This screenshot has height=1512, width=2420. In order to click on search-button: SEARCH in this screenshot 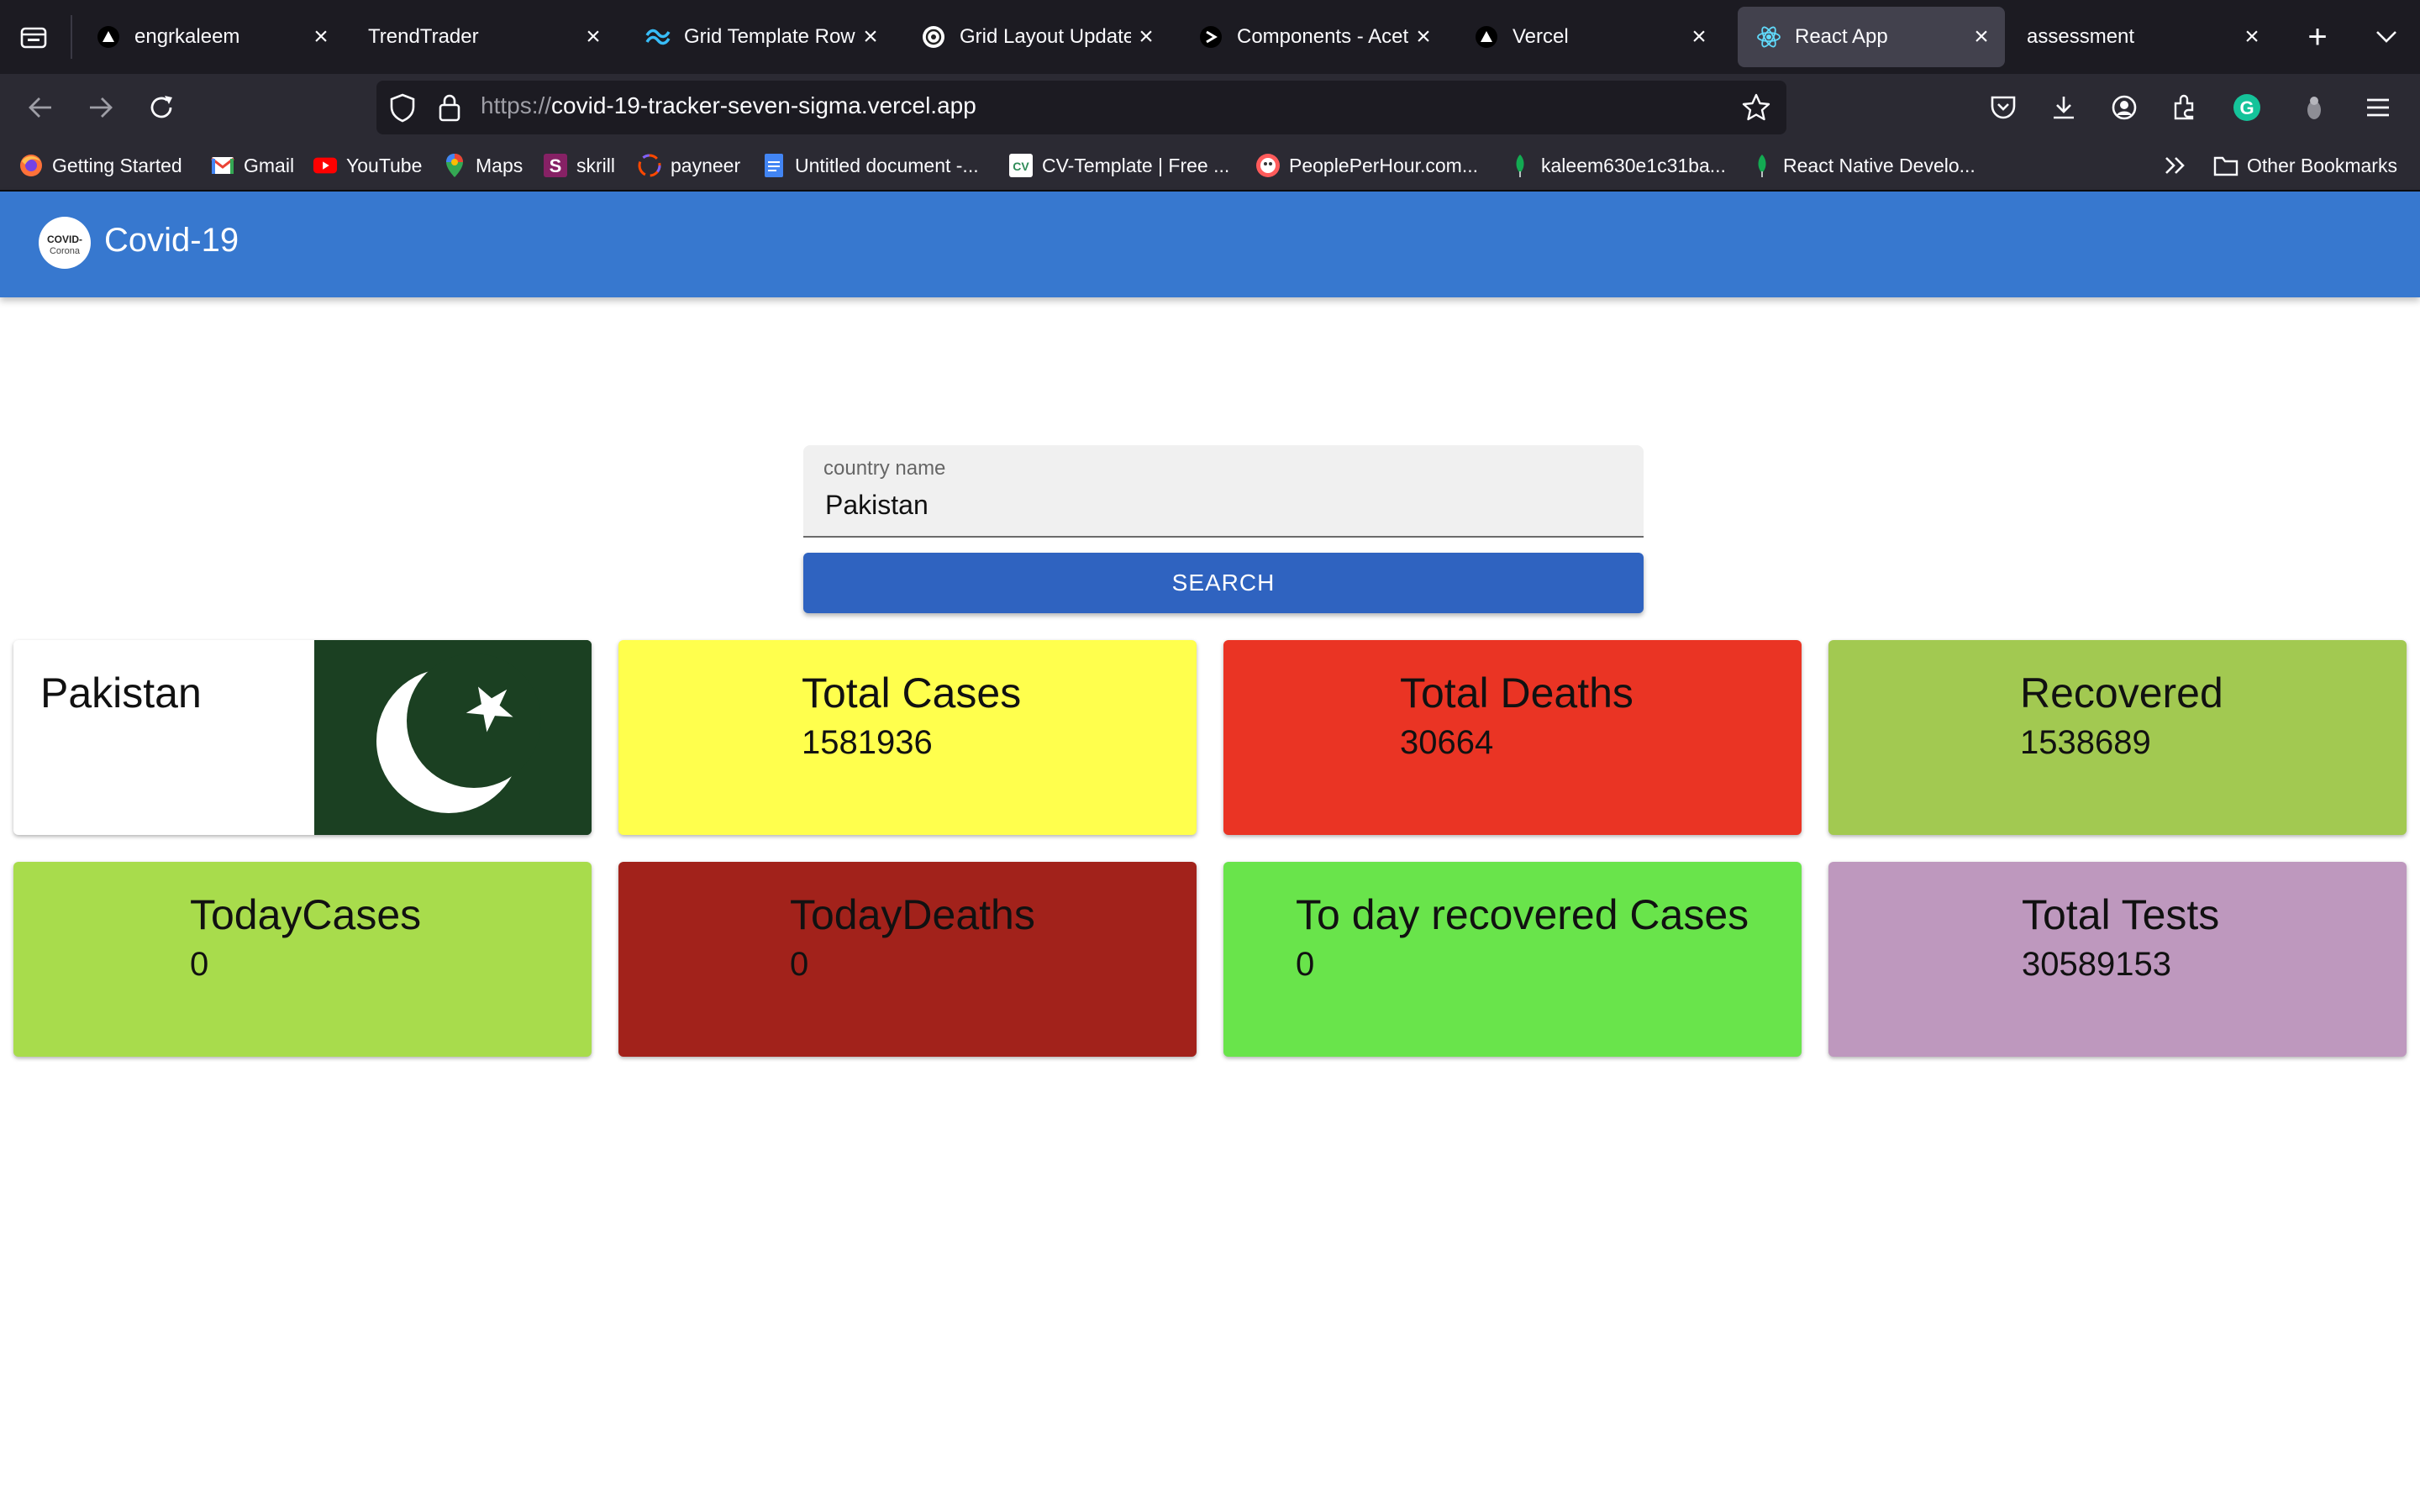, I will do `click(1224, 583)`.